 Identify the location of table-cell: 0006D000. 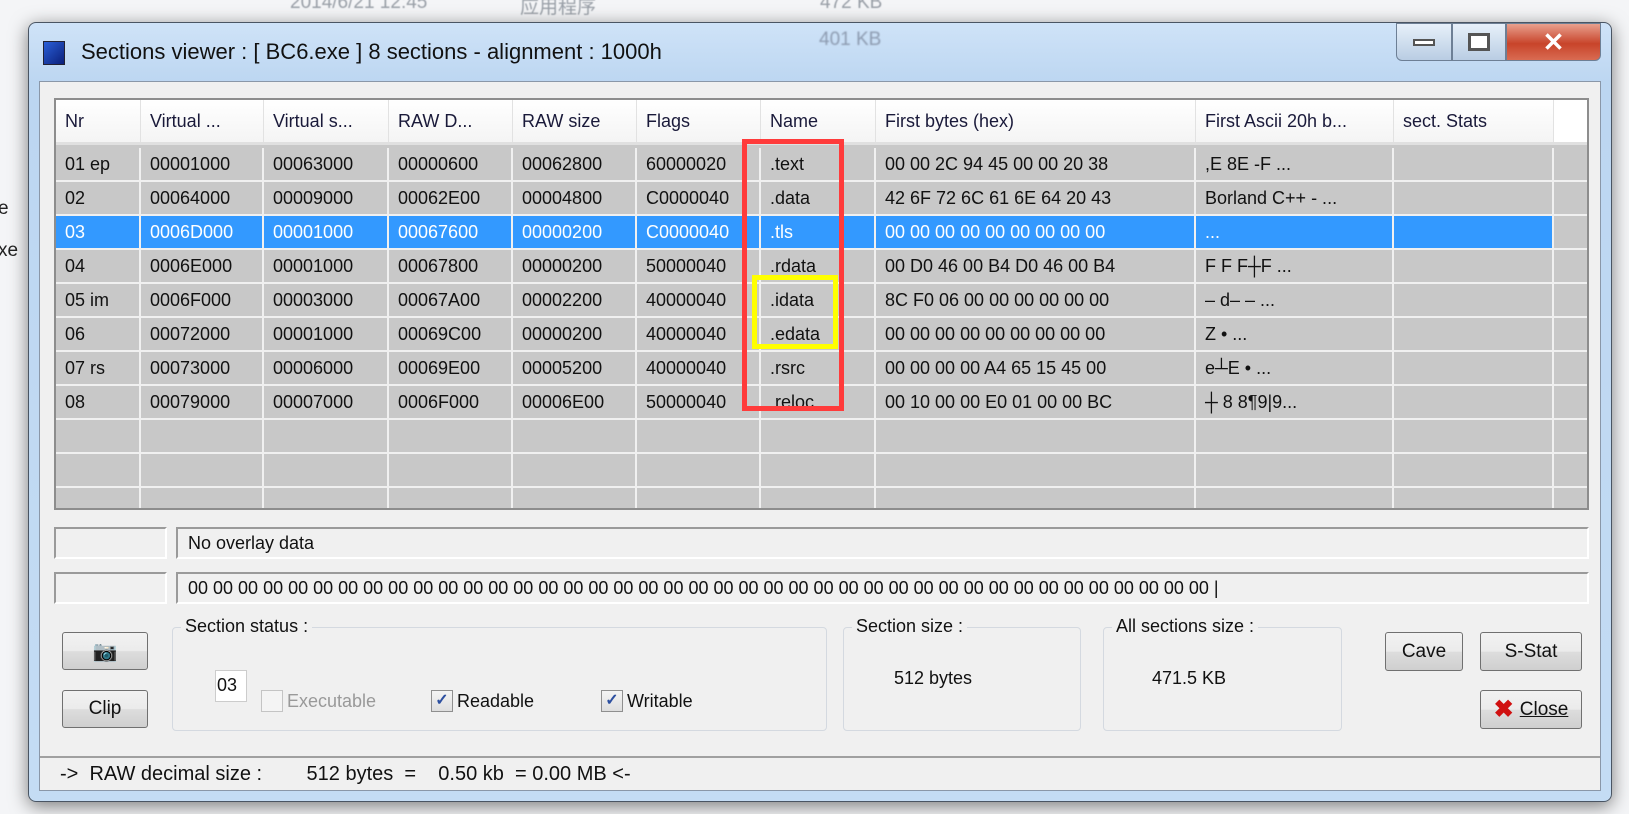
(202, 232).